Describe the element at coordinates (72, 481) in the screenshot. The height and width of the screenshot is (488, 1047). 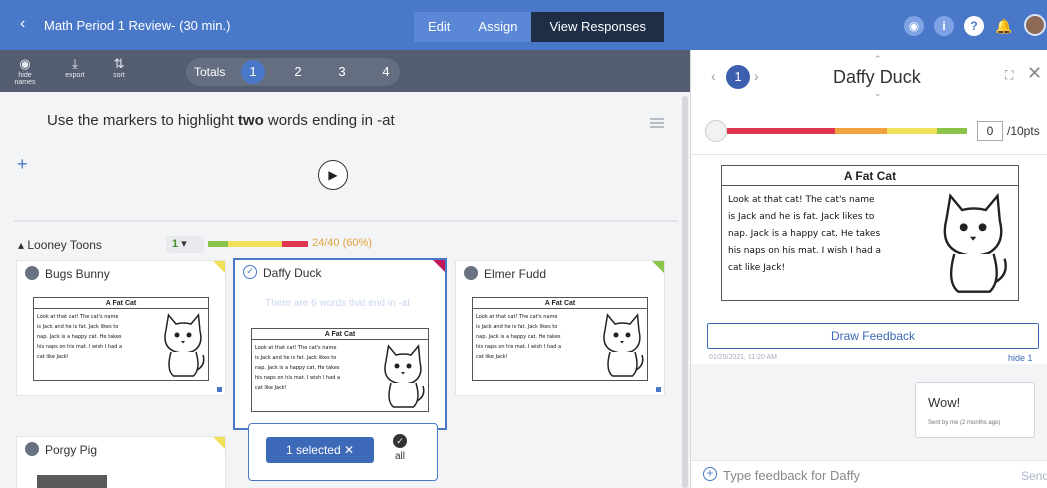
I see `thumbnail-preview` at that location.